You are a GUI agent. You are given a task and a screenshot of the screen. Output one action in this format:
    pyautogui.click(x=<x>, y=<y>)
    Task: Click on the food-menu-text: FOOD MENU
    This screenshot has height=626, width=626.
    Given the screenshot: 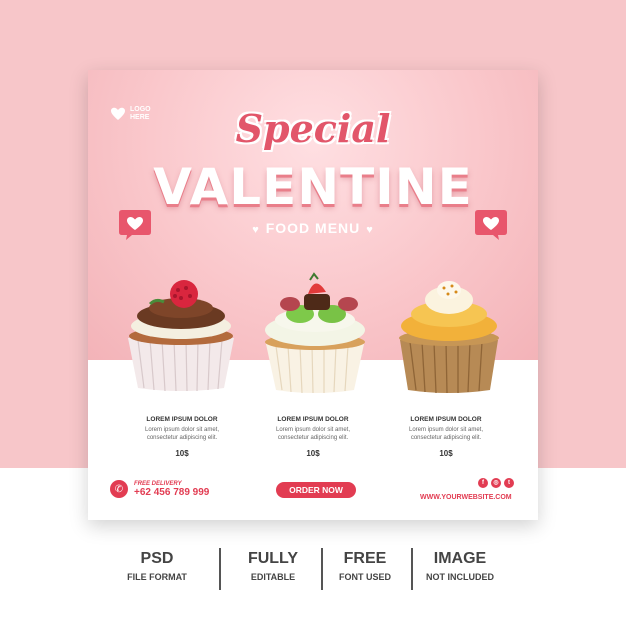 What is the action you would take?
    pyautogui.click(x=313, y=228)
    